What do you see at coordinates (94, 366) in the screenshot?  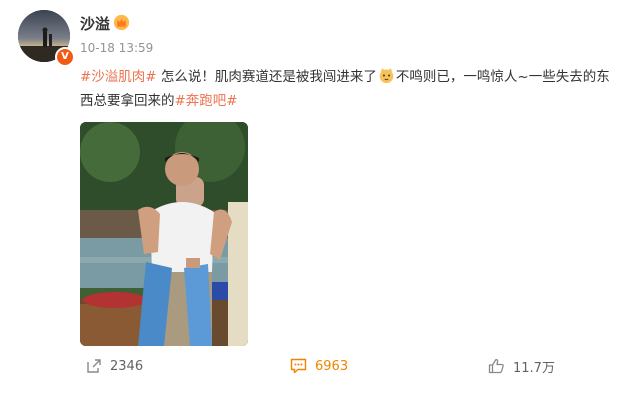 I see `share-icon` at bounding box center [94, 366].